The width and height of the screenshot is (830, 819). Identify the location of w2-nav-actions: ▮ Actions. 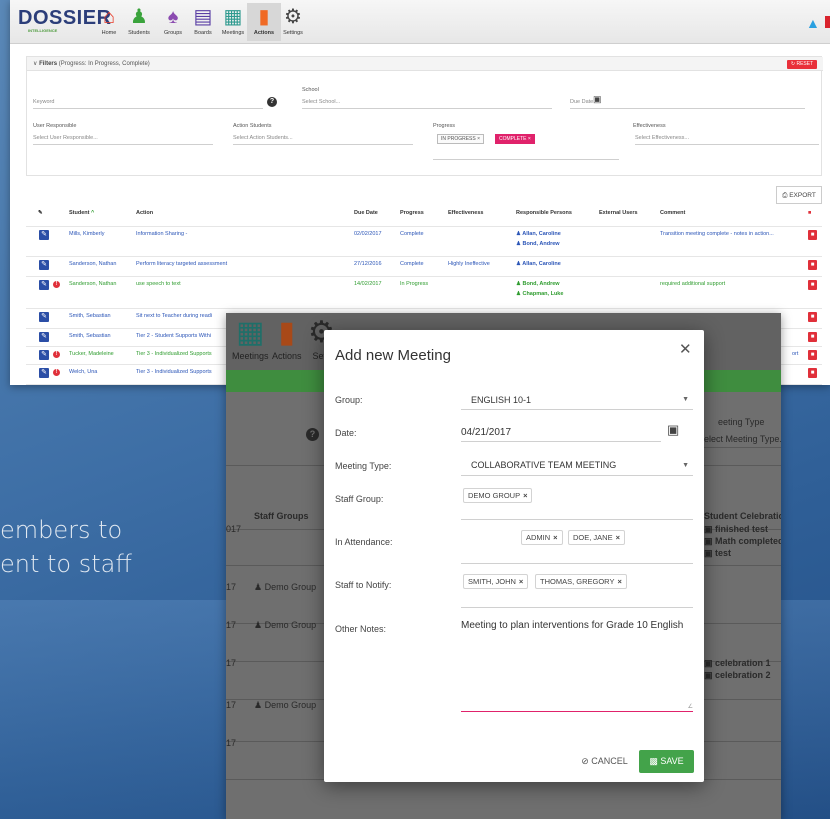
(287, 339).